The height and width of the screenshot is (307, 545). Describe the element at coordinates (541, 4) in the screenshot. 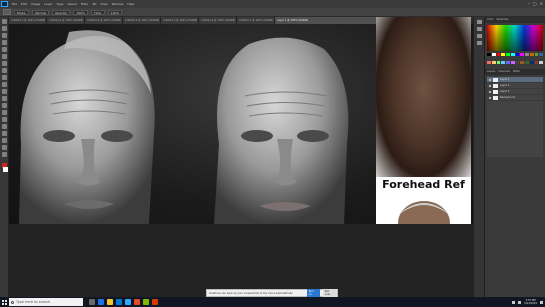

I see `close-button: ✕` at that location.